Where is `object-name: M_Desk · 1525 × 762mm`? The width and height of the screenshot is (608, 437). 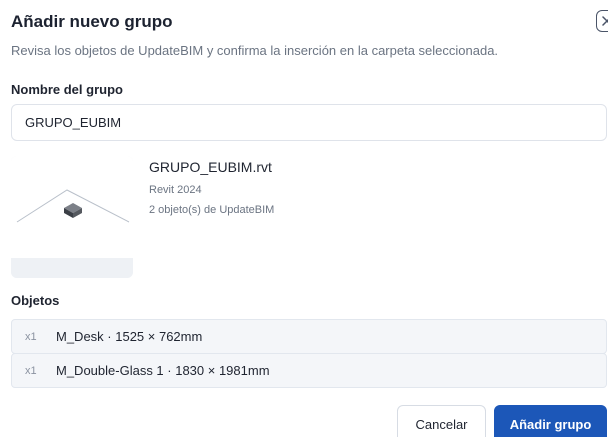
object-name: M_Desk · 1525 × 762mm is located at coordinates (129, 336).